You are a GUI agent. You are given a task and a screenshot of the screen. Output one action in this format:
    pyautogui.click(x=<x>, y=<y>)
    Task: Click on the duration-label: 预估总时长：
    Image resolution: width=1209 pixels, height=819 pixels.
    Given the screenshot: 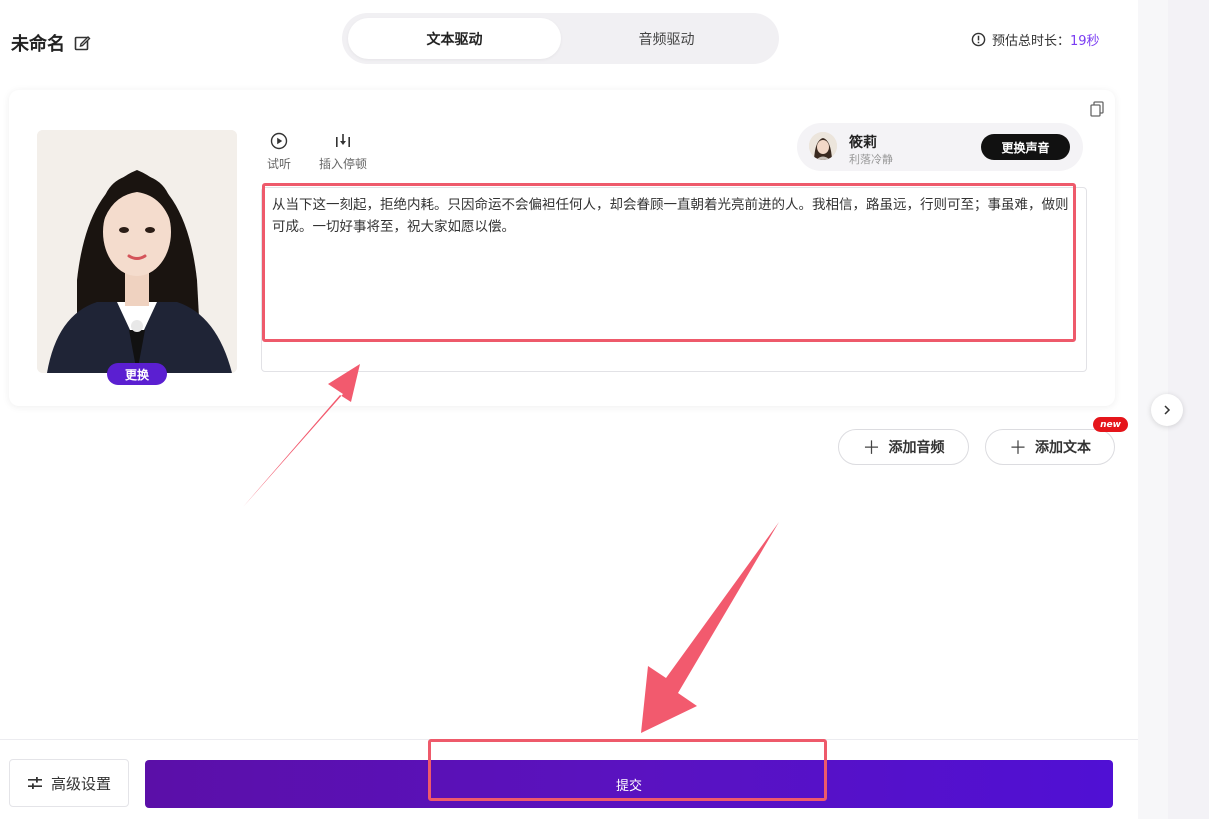 What is the action you would take?
    pyautogui.click(x=1031, y=41)
    